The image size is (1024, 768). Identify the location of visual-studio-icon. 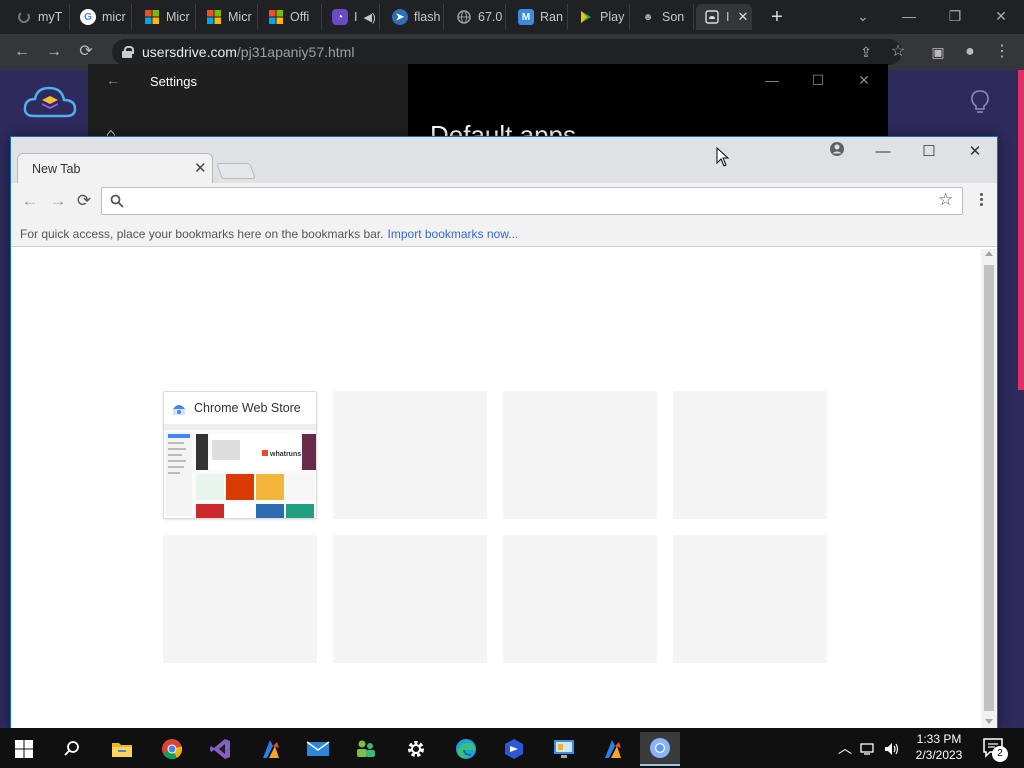
(220, 749).